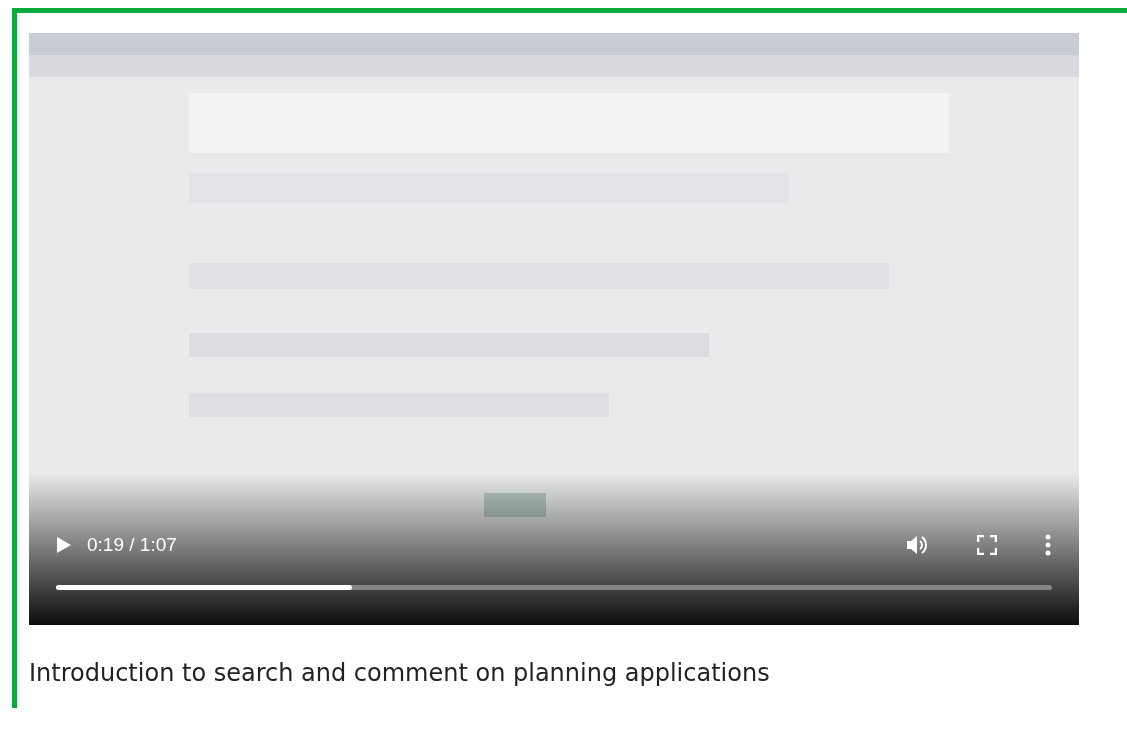 The width and height of the screenshot is (1127, 742). I want to click on volume-icon, so click(918, 545).